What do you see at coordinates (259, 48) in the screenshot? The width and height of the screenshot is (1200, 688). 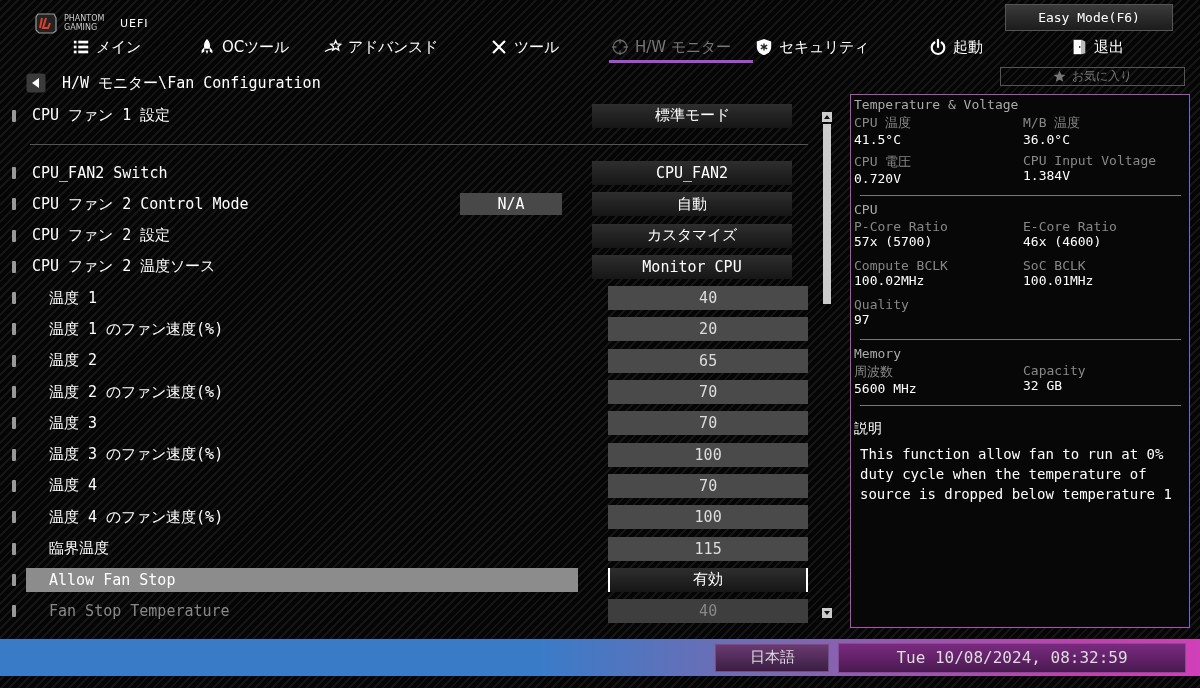 I see `nav-tab: OCツール` at bounding box center [259, 48].